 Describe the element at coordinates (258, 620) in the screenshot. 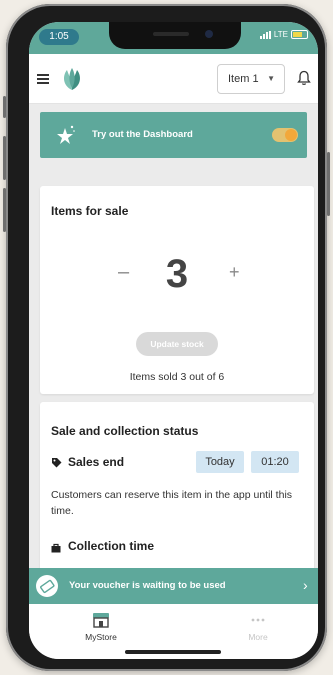

I see `more-dots-icon` at that location.